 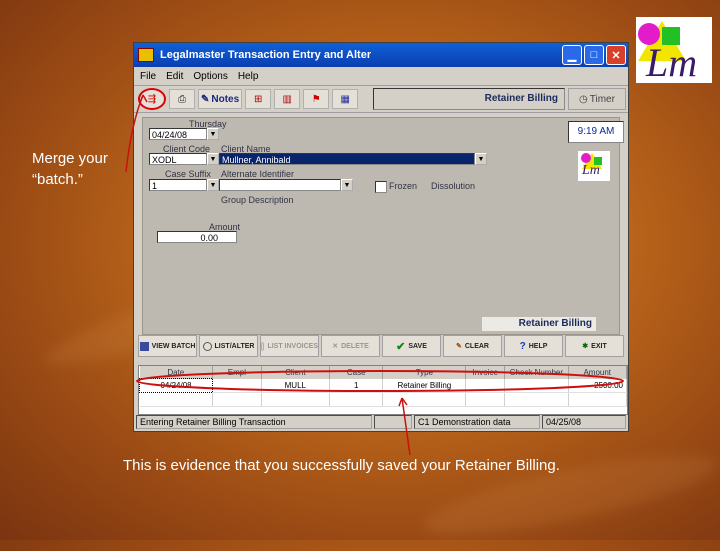 What do you see at coordinates (596, 132) in the screenshot?
I see `time-display: 9:19 AM` at bounding box center [596, 132].